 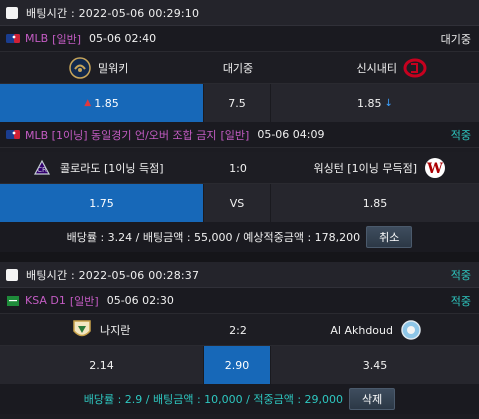 I want to click on bet-status: 적중, so click(x=460, y=275).